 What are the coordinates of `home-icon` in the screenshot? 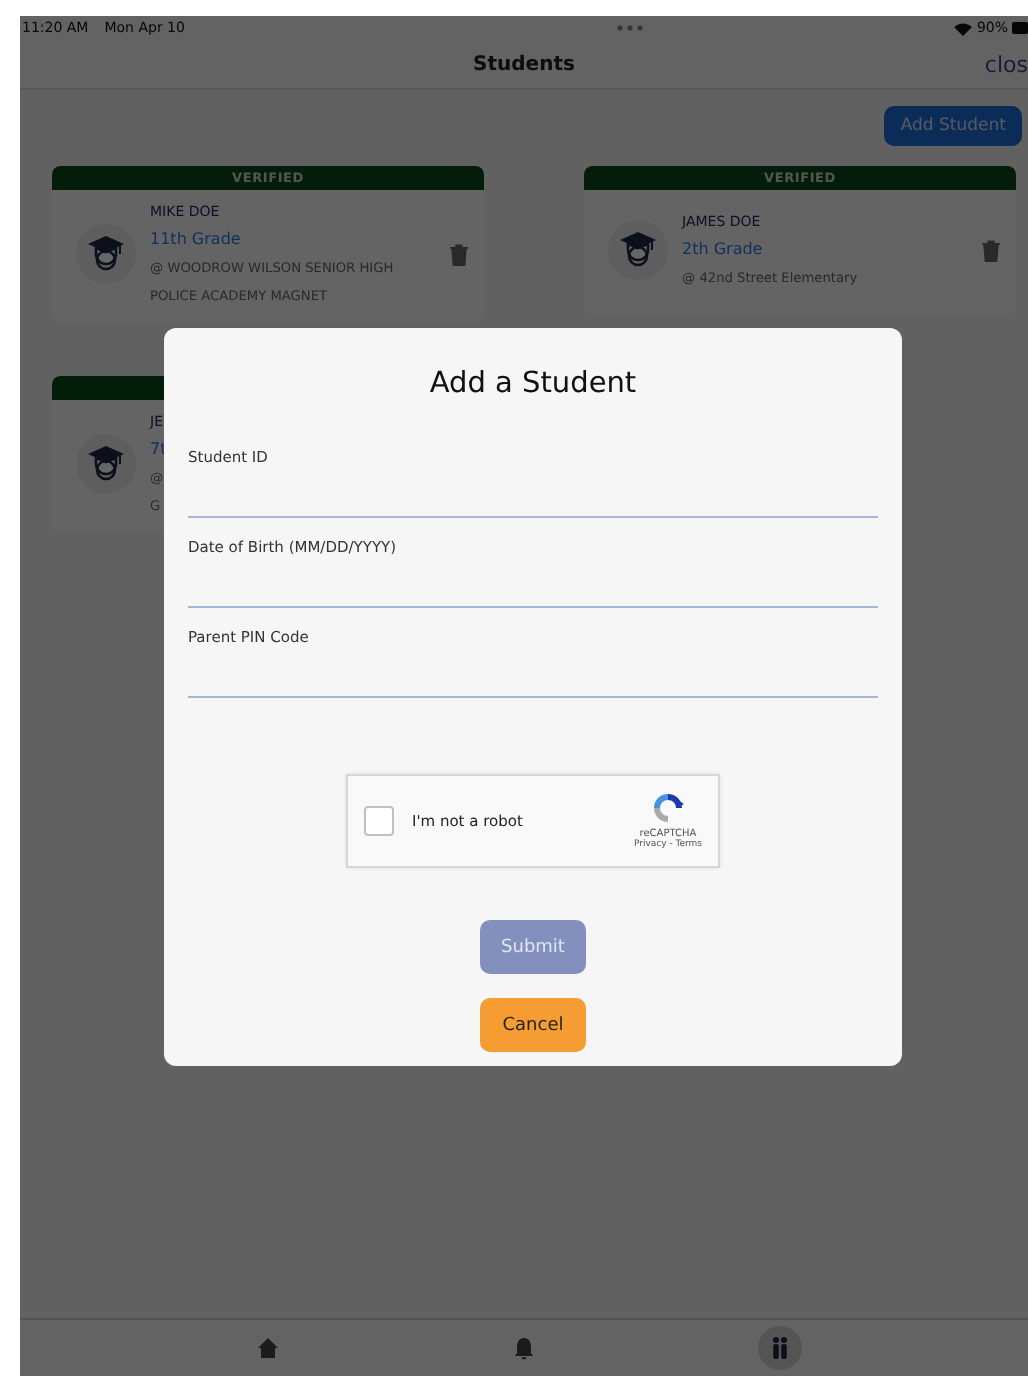 It's located at (268, 1348).